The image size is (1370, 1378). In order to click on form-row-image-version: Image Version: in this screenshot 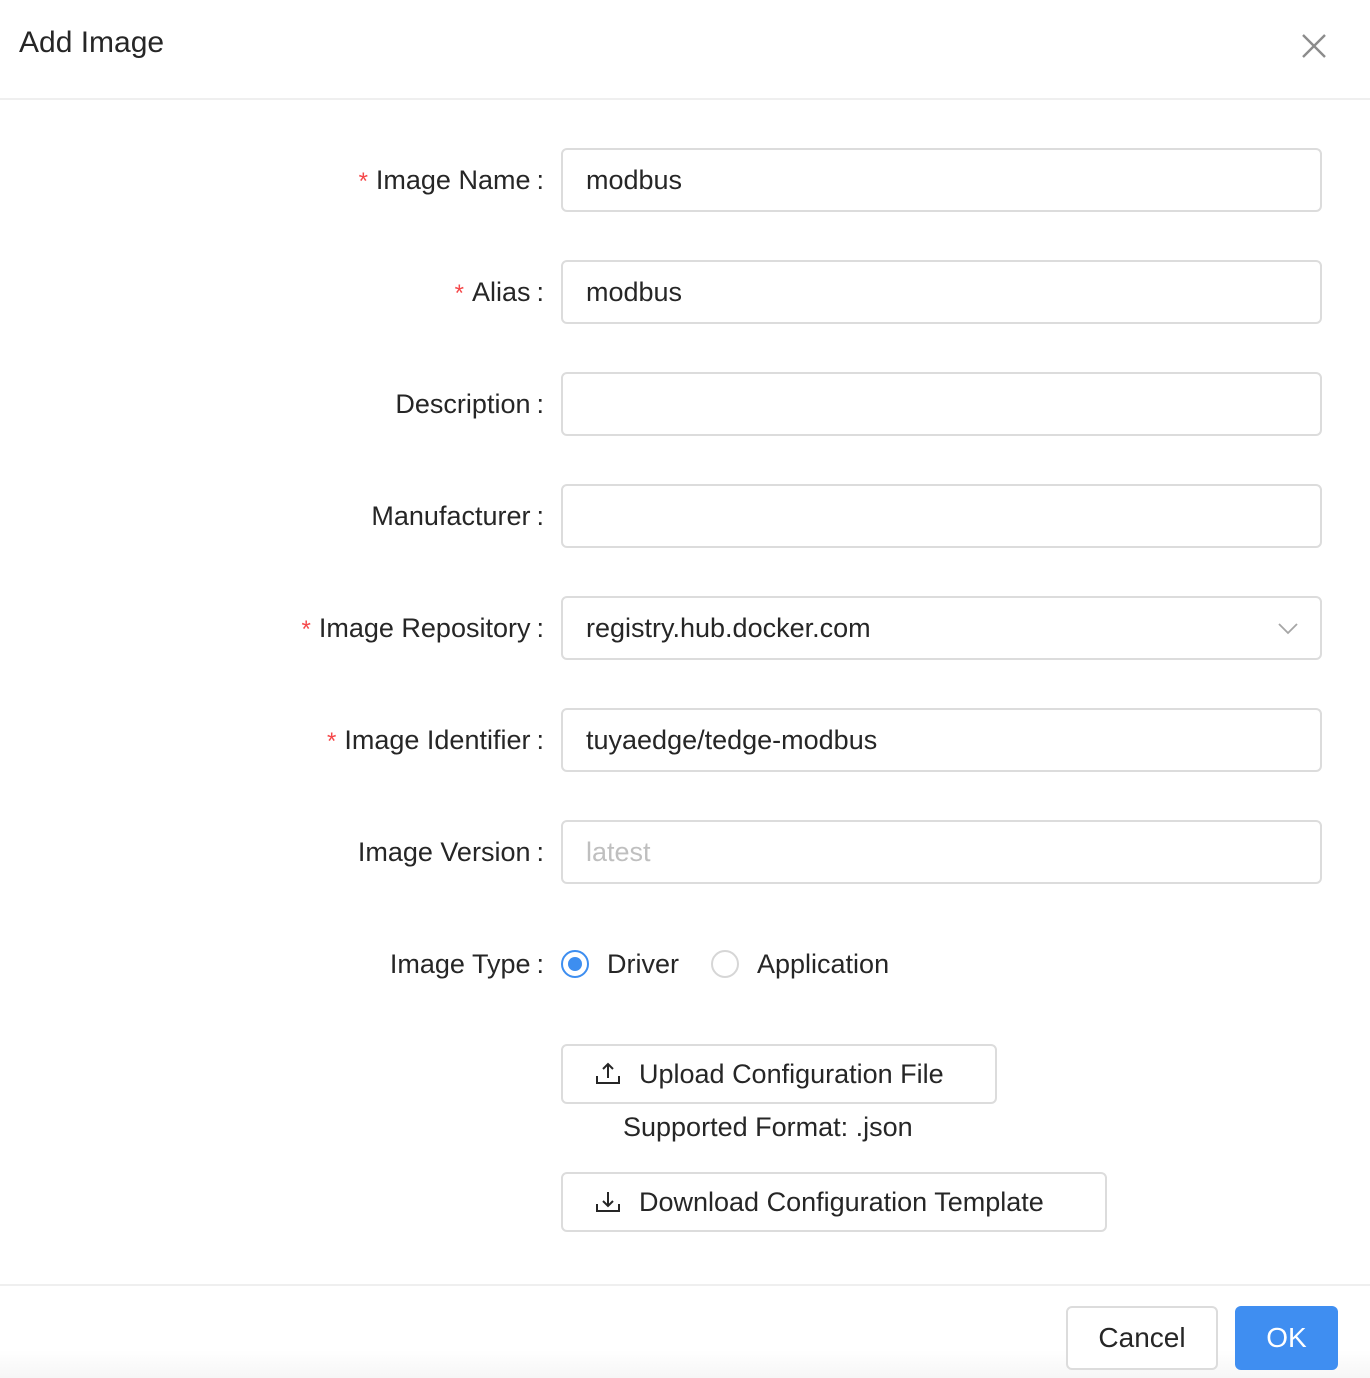, I will do `click(685, 852)`.